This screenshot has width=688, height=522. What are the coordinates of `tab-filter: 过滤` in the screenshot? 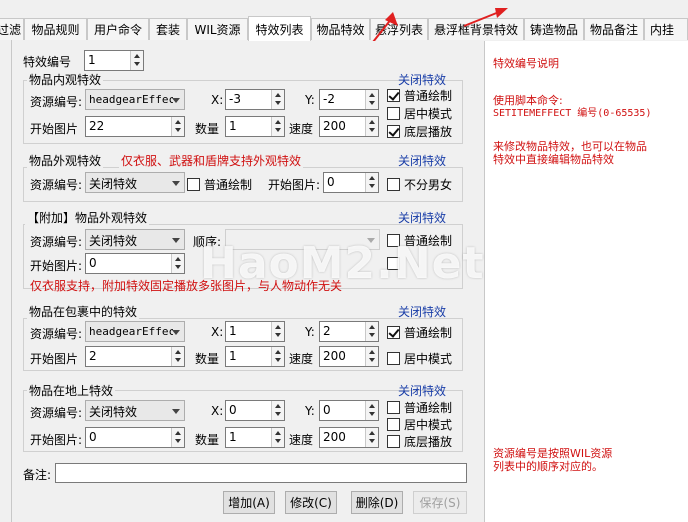 It's located at (12, 29).